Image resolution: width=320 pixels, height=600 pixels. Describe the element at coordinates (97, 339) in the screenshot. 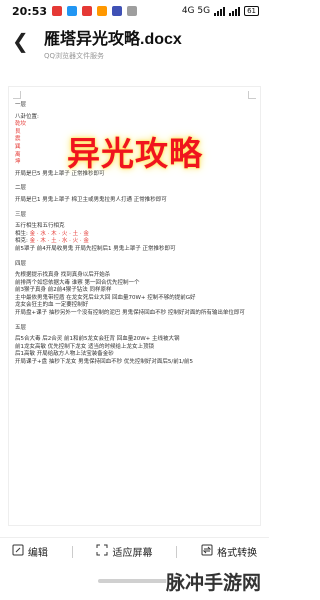

I see `doc-line: 后5合大毒 后2合灵 前1和前5龙女会狂背 回血量20W+ 主线被大钢` at that location.